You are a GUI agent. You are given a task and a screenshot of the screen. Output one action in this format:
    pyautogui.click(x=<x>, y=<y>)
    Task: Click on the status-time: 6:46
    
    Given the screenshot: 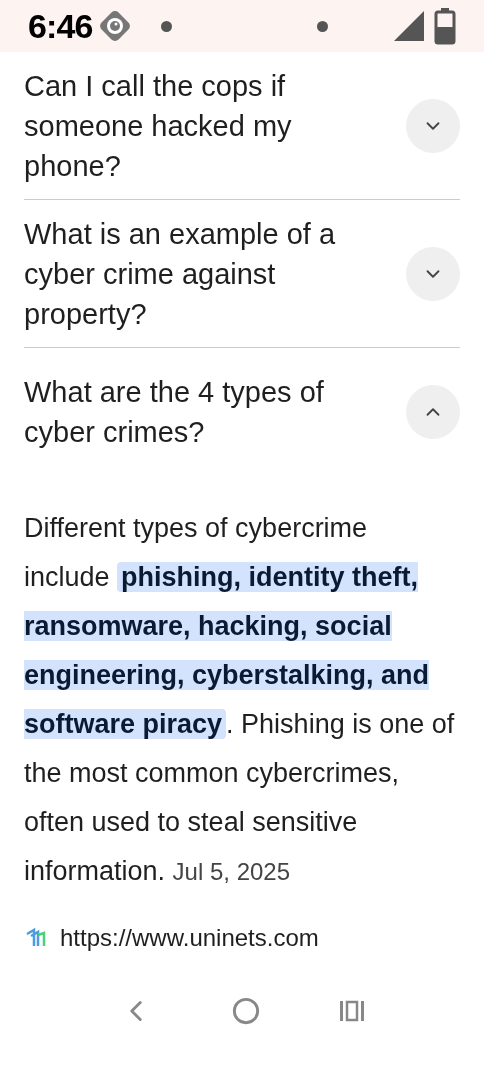 What is the action you would take?
    pyautogui.click(x=60, y=26)
    